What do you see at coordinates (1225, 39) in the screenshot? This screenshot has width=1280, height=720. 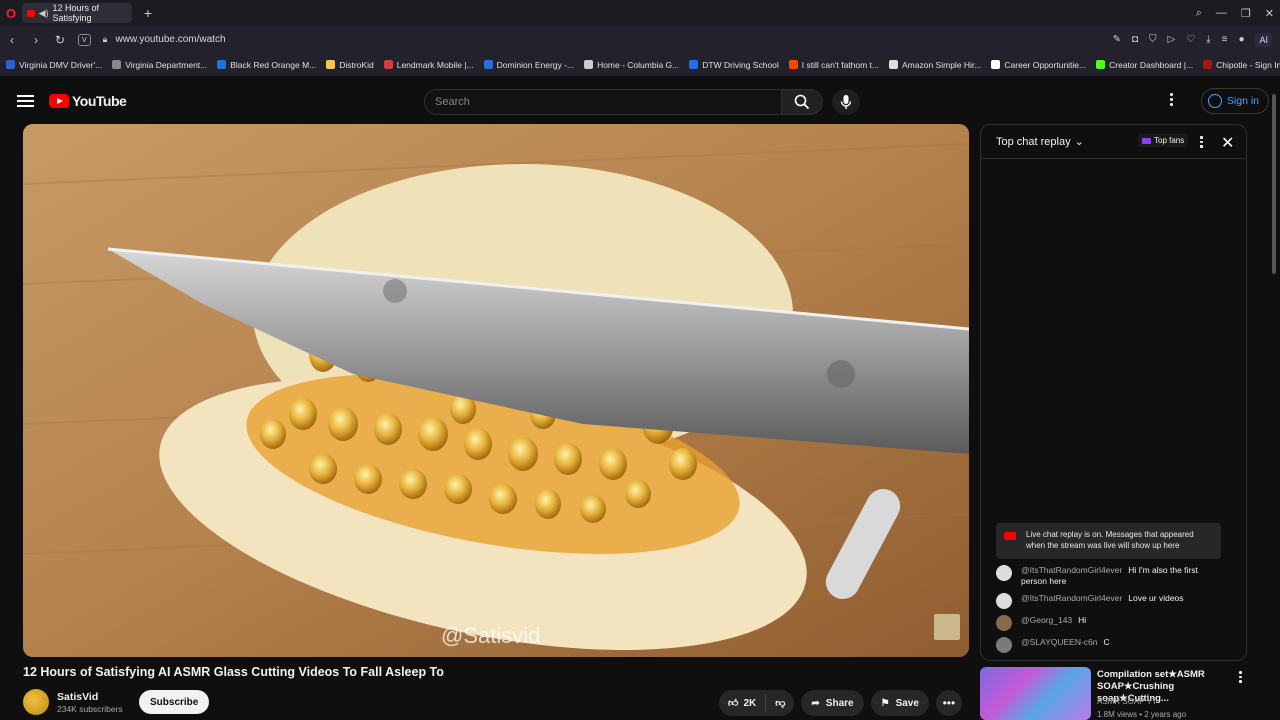 I see `menu-icon: ≡` at bounding box center [1225, 39].